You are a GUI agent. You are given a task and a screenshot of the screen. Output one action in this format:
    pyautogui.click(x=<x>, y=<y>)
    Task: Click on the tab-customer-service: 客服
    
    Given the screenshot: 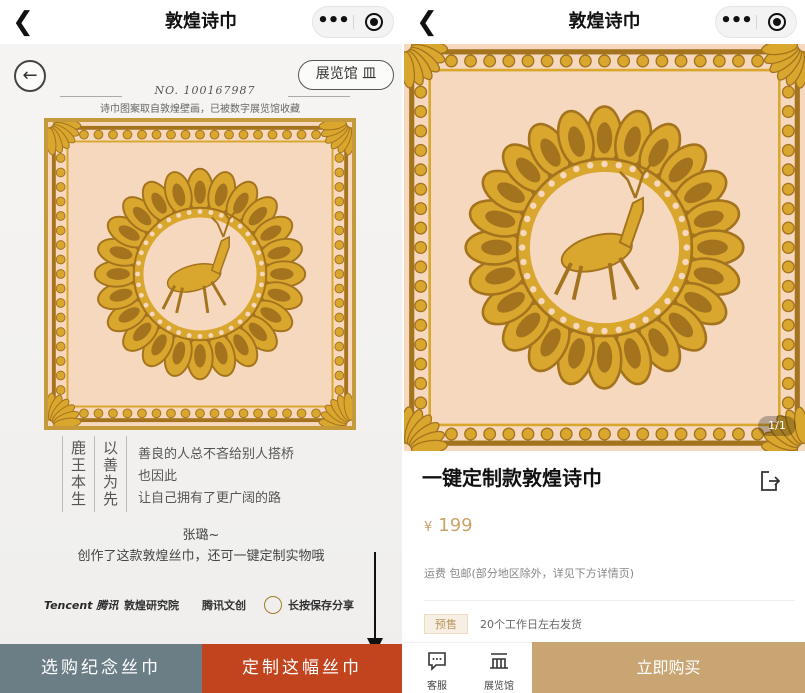 What is the action you would take?
    pyautogui.click(x=437, y=668)
    